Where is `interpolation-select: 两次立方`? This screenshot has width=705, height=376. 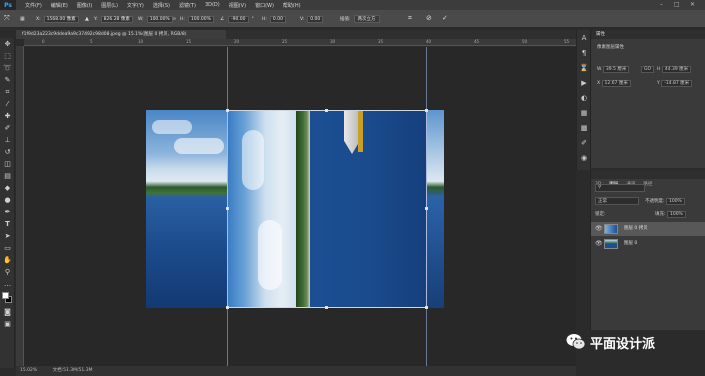
interpolation-select: 两次立方 is located at coordinates (366, 19).